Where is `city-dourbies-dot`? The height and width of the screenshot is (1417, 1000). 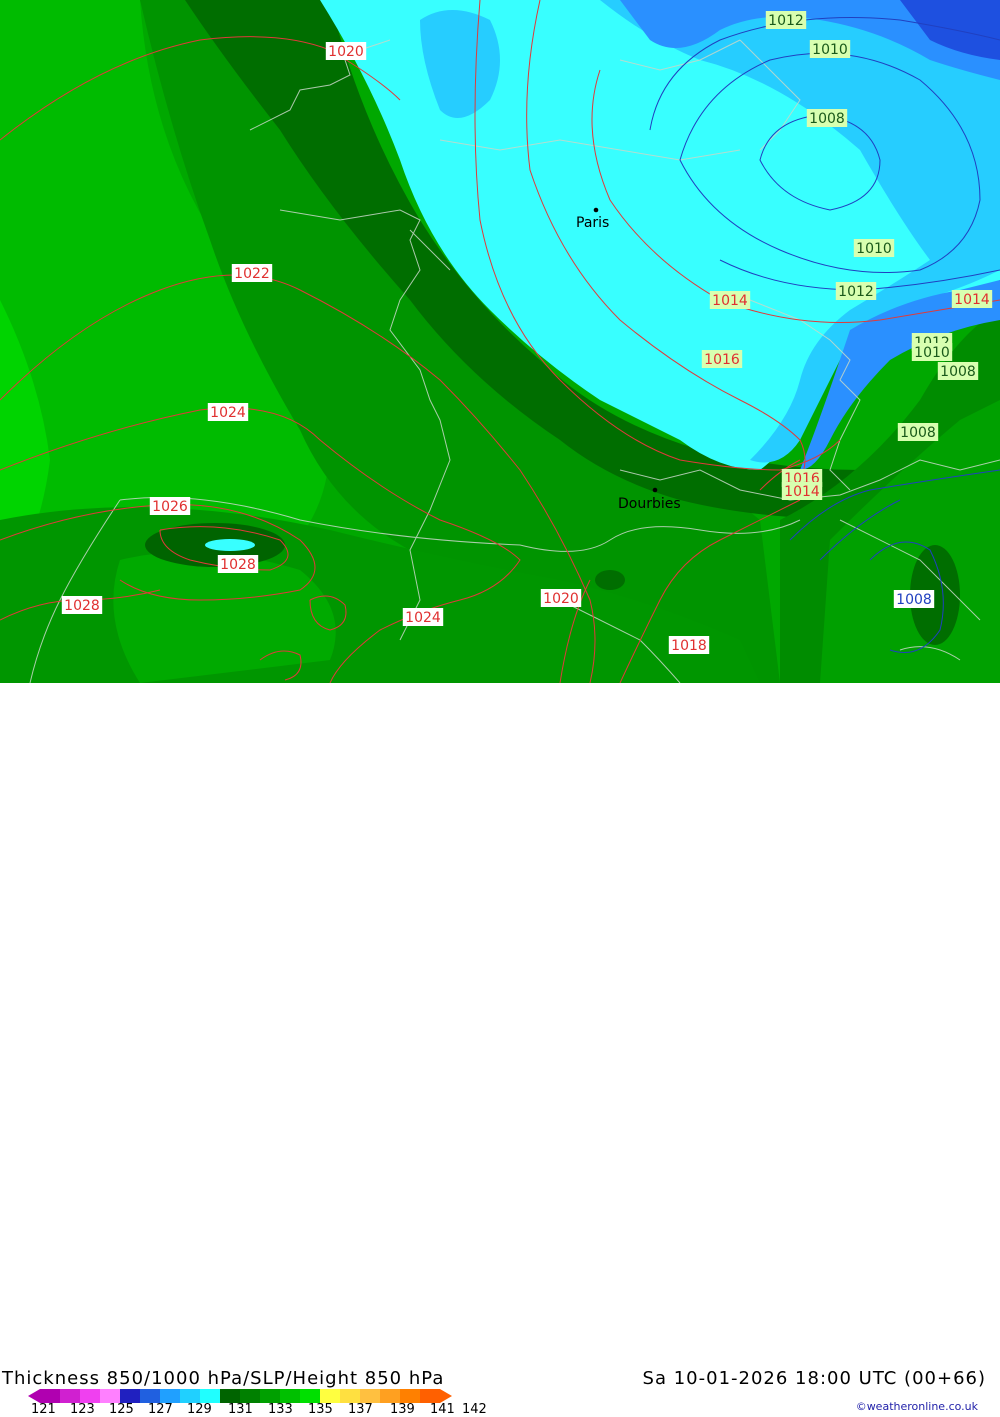
city-dourbies-dot is located at coordinates (655, 490).